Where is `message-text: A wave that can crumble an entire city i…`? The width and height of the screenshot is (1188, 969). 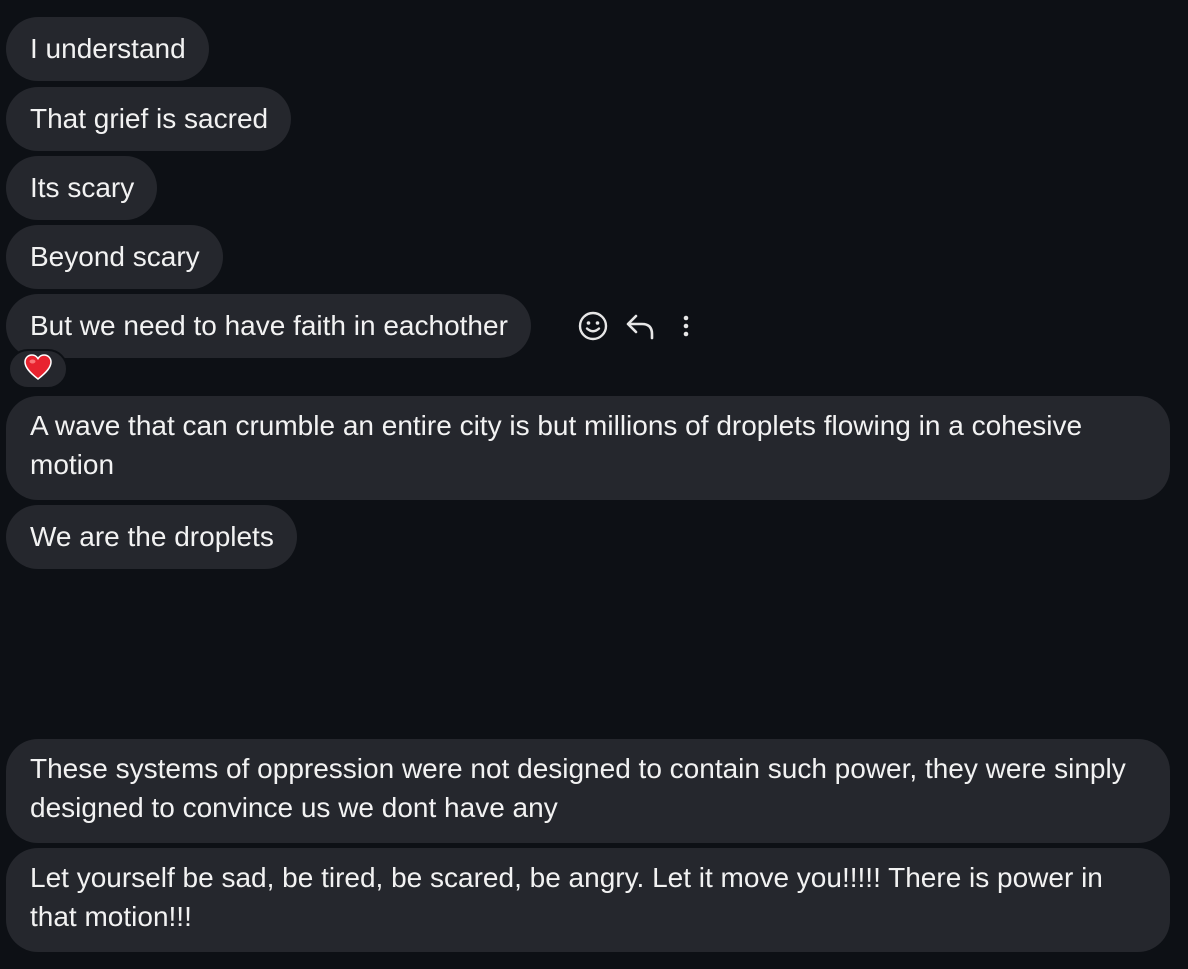
message-text: A wave that can crumble an entire city i… is located at coordinates (556, 445).